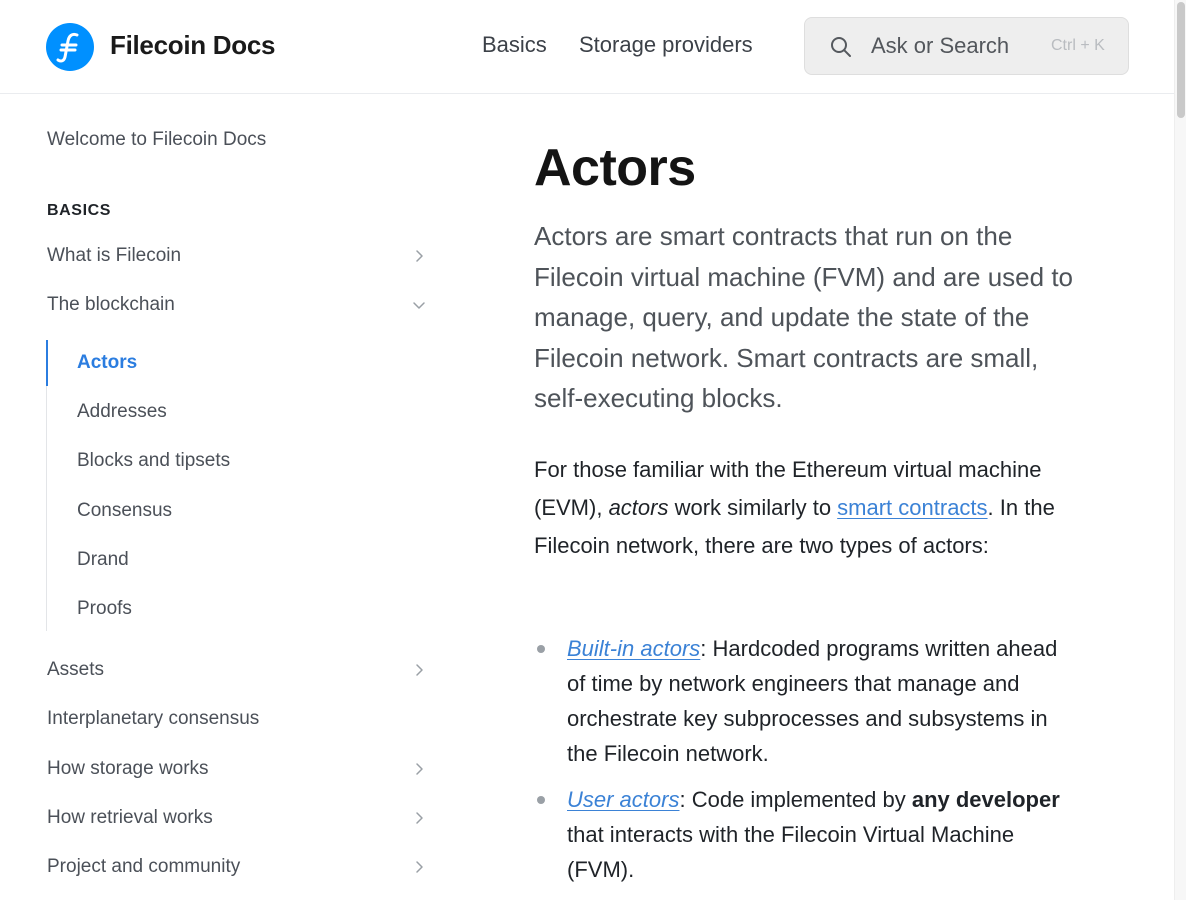 Image resolution: width=1186 pixels, height=900 pixels. Describe the element at coordinates (615, 168) in the screenshot. I see `page-title: Actors` at that location.